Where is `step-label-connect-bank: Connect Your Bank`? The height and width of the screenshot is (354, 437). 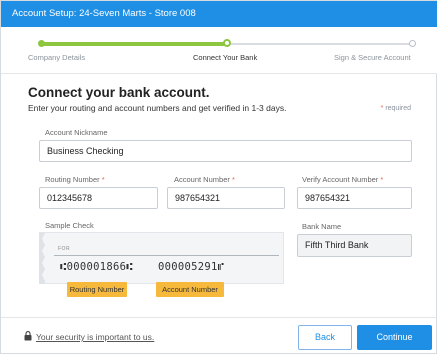 step-label-connect-bank: Connect Your Bank is located at coordinates (225, 57).